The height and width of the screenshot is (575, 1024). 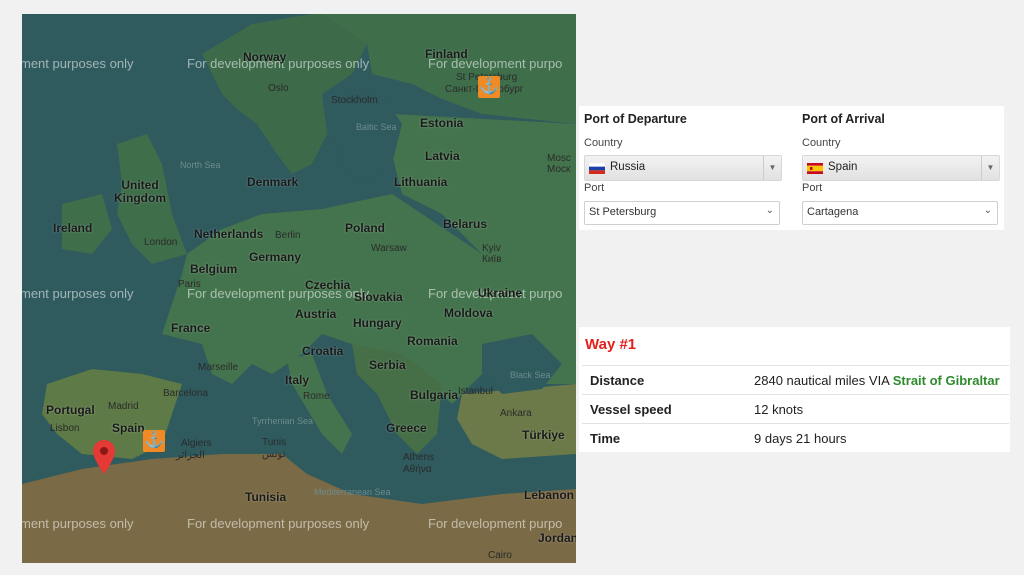 What do you see at coordinates (543, 435) in the screenshot?
I see `country-label-turkiye: Türkiye` at bounding box center [543, 435].